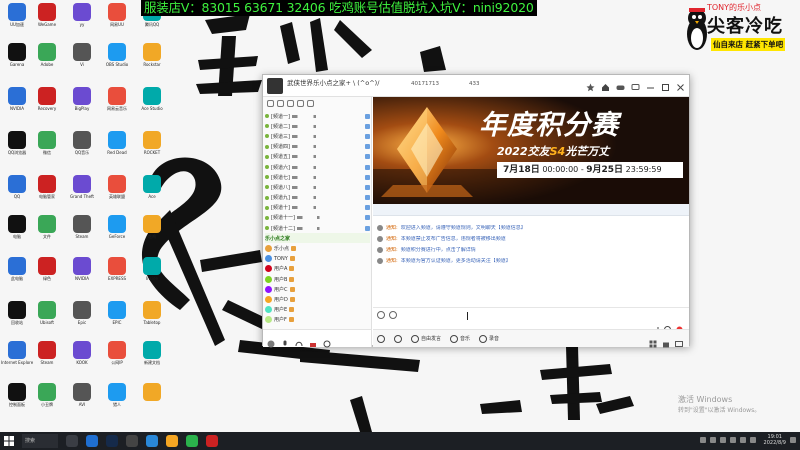 The height and width of the screenshot is (450, 800). What do you see at coordinates (82, 362) in the screenshot?
I see `desktop-shortcut: KOOK` at bounding box center [82, 362].